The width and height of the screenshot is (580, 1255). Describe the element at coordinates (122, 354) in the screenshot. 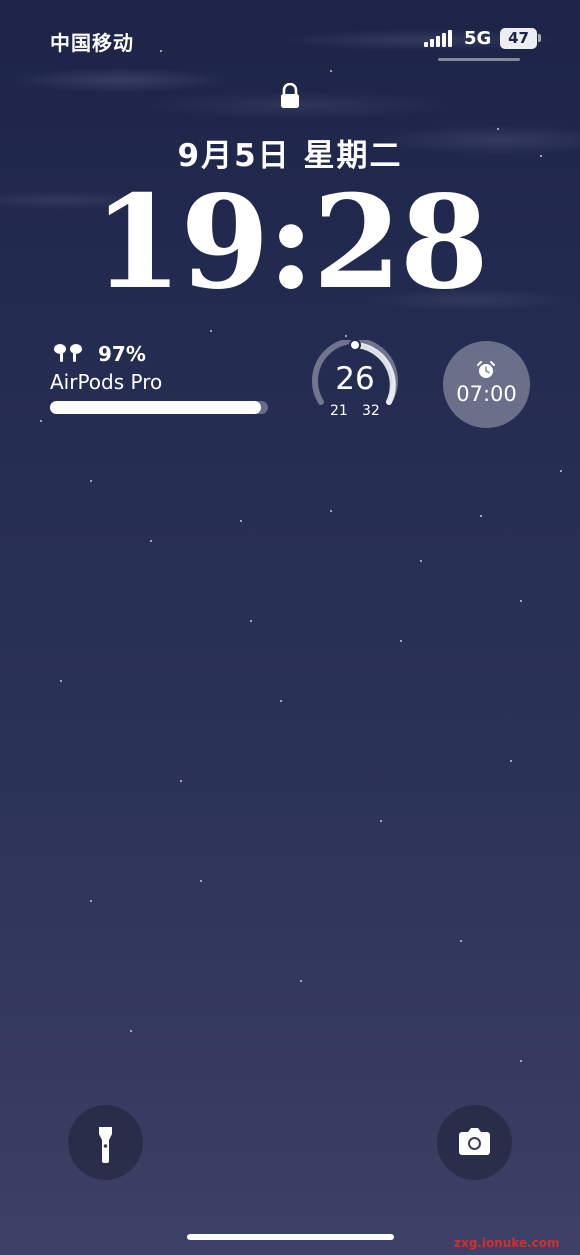

I see `airpods-battery-percent: 97%` at that location.